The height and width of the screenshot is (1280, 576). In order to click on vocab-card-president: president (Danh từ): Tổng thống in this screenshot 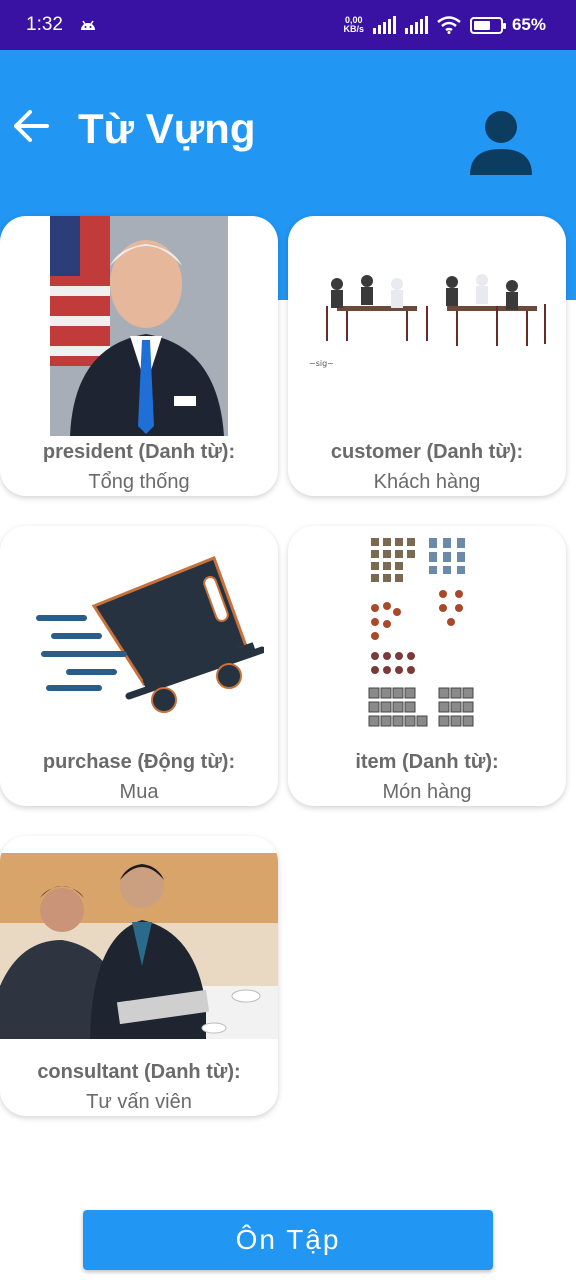, I will do `click(139, 356)`.